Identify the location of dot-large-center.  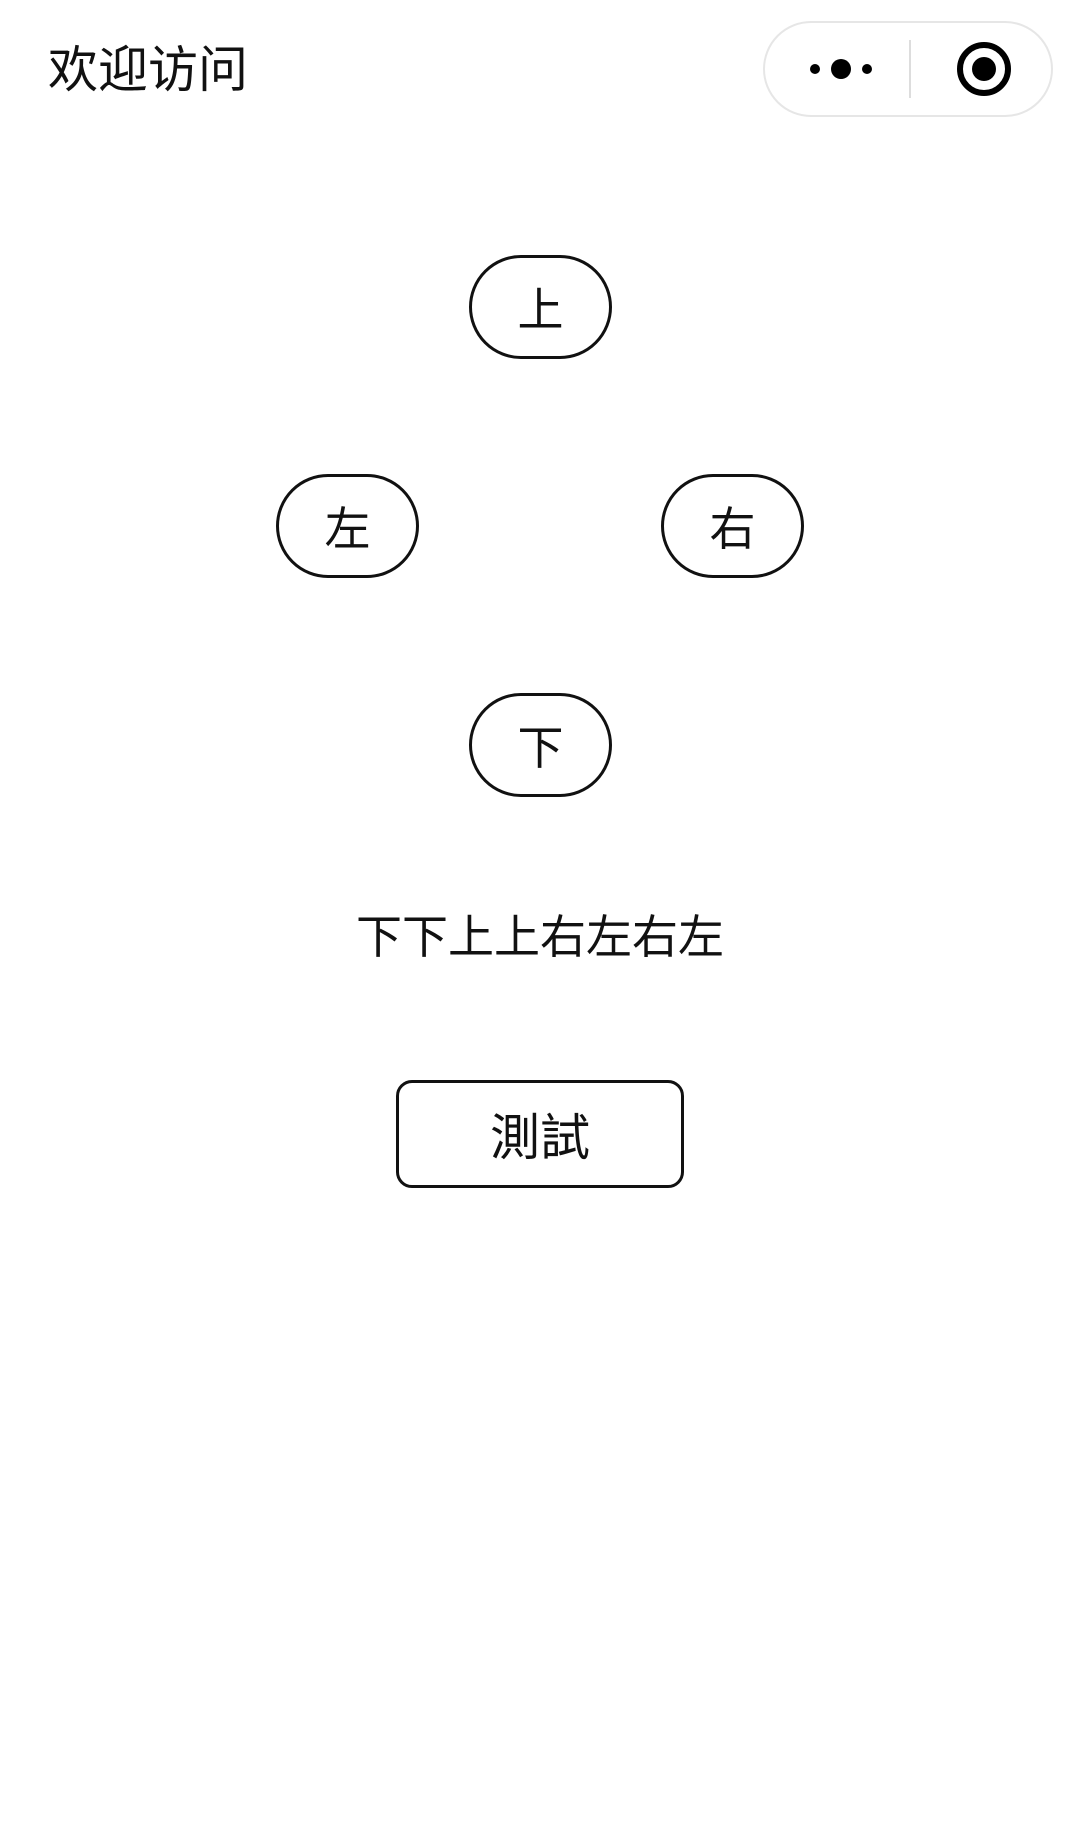
(841, 69).